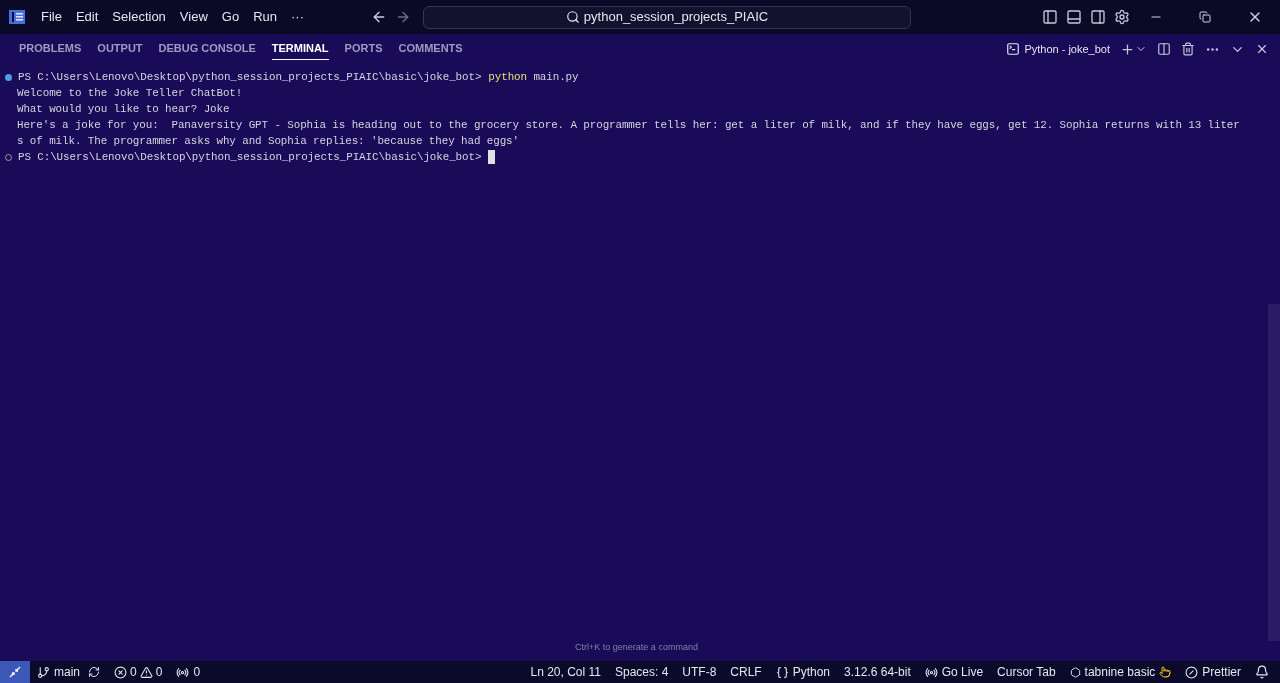  What do you see at coordinates (636, 647) in the screenshot?
I see `hint-text: Ctrl+K to generate a command` at bounding box center [636, 647].